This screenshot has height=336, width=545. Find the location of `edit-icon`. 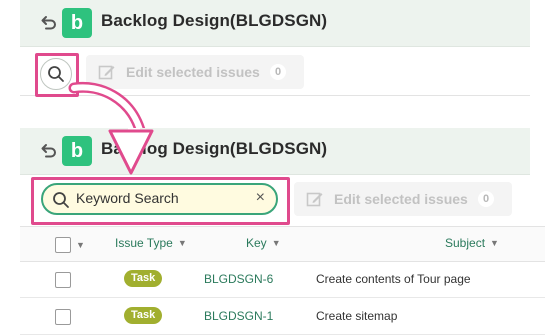

edit-icon is located at coordinates (314, 199).